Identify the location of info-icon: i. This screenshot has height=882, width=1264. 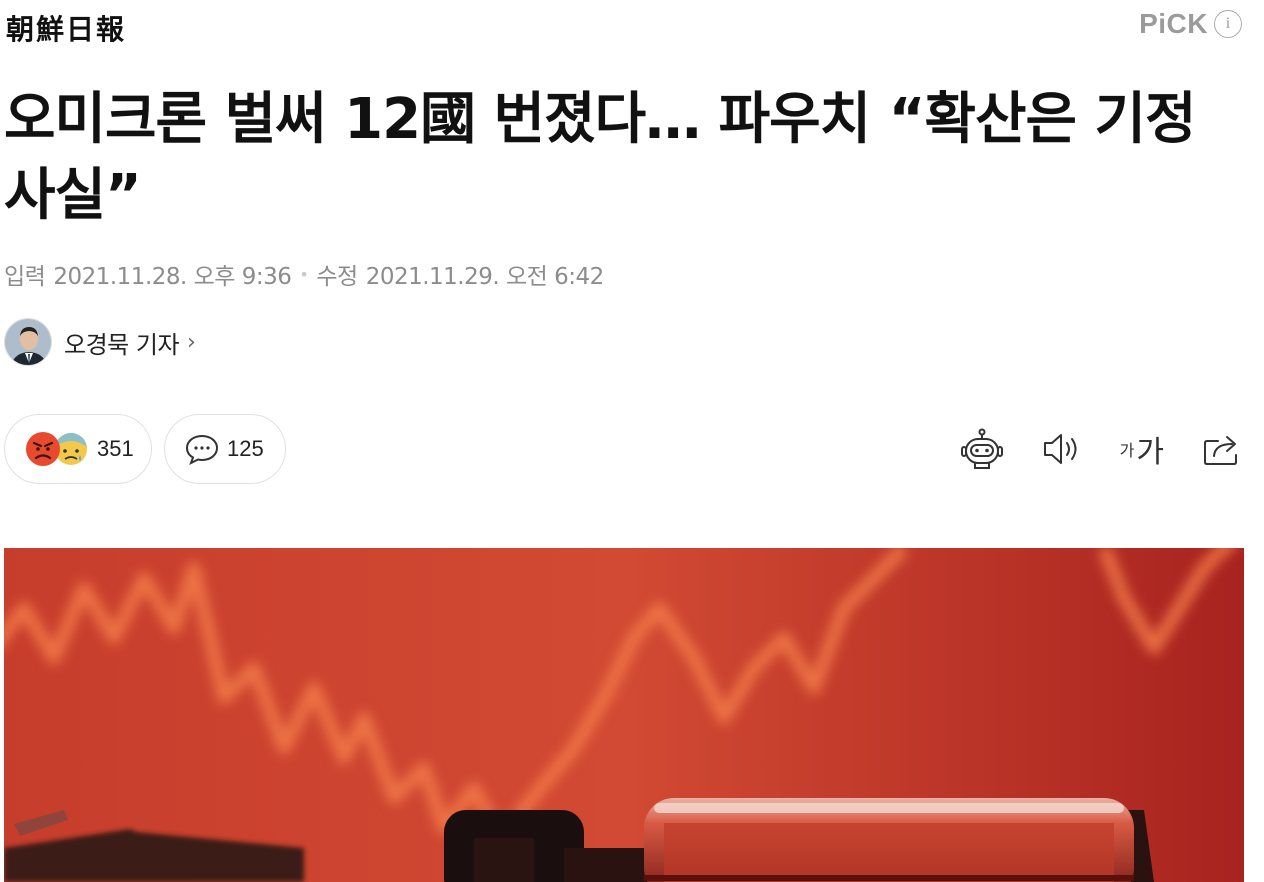
(1228, 24).